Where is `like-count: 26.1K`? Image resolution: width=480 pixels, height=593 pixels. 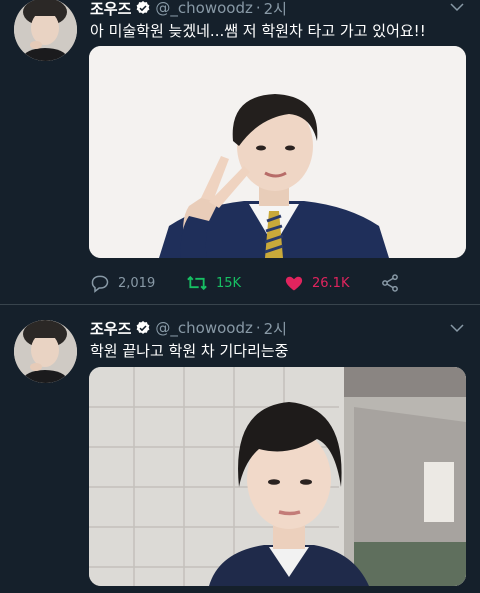
like-count: 26.1K is located at coordinates (331, 283).